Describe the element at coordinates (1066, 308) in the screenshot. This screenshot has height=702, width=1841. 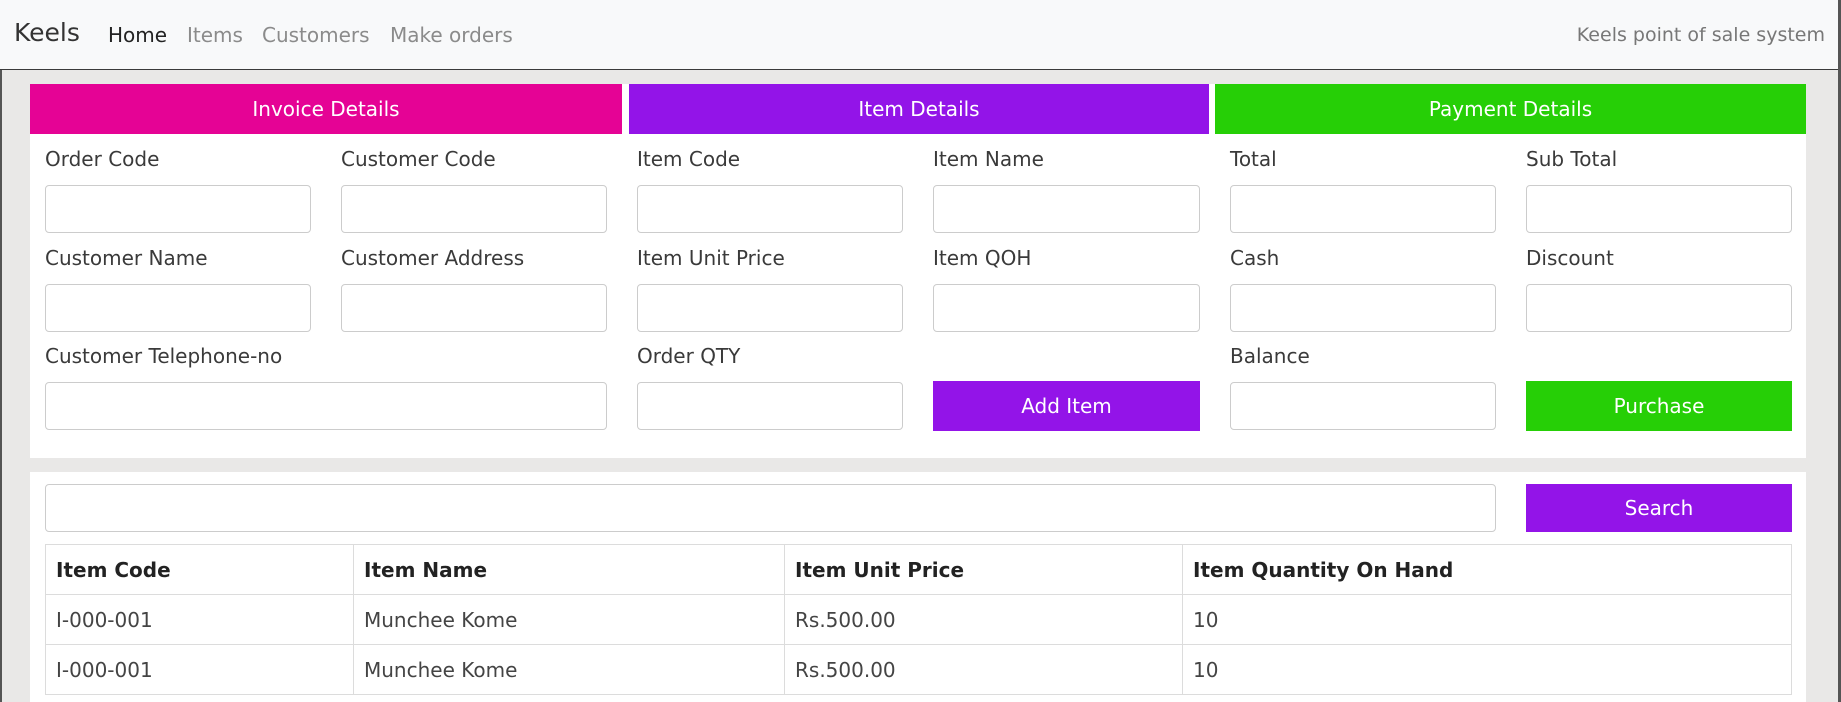
I see `item-qoh-input` at that location.